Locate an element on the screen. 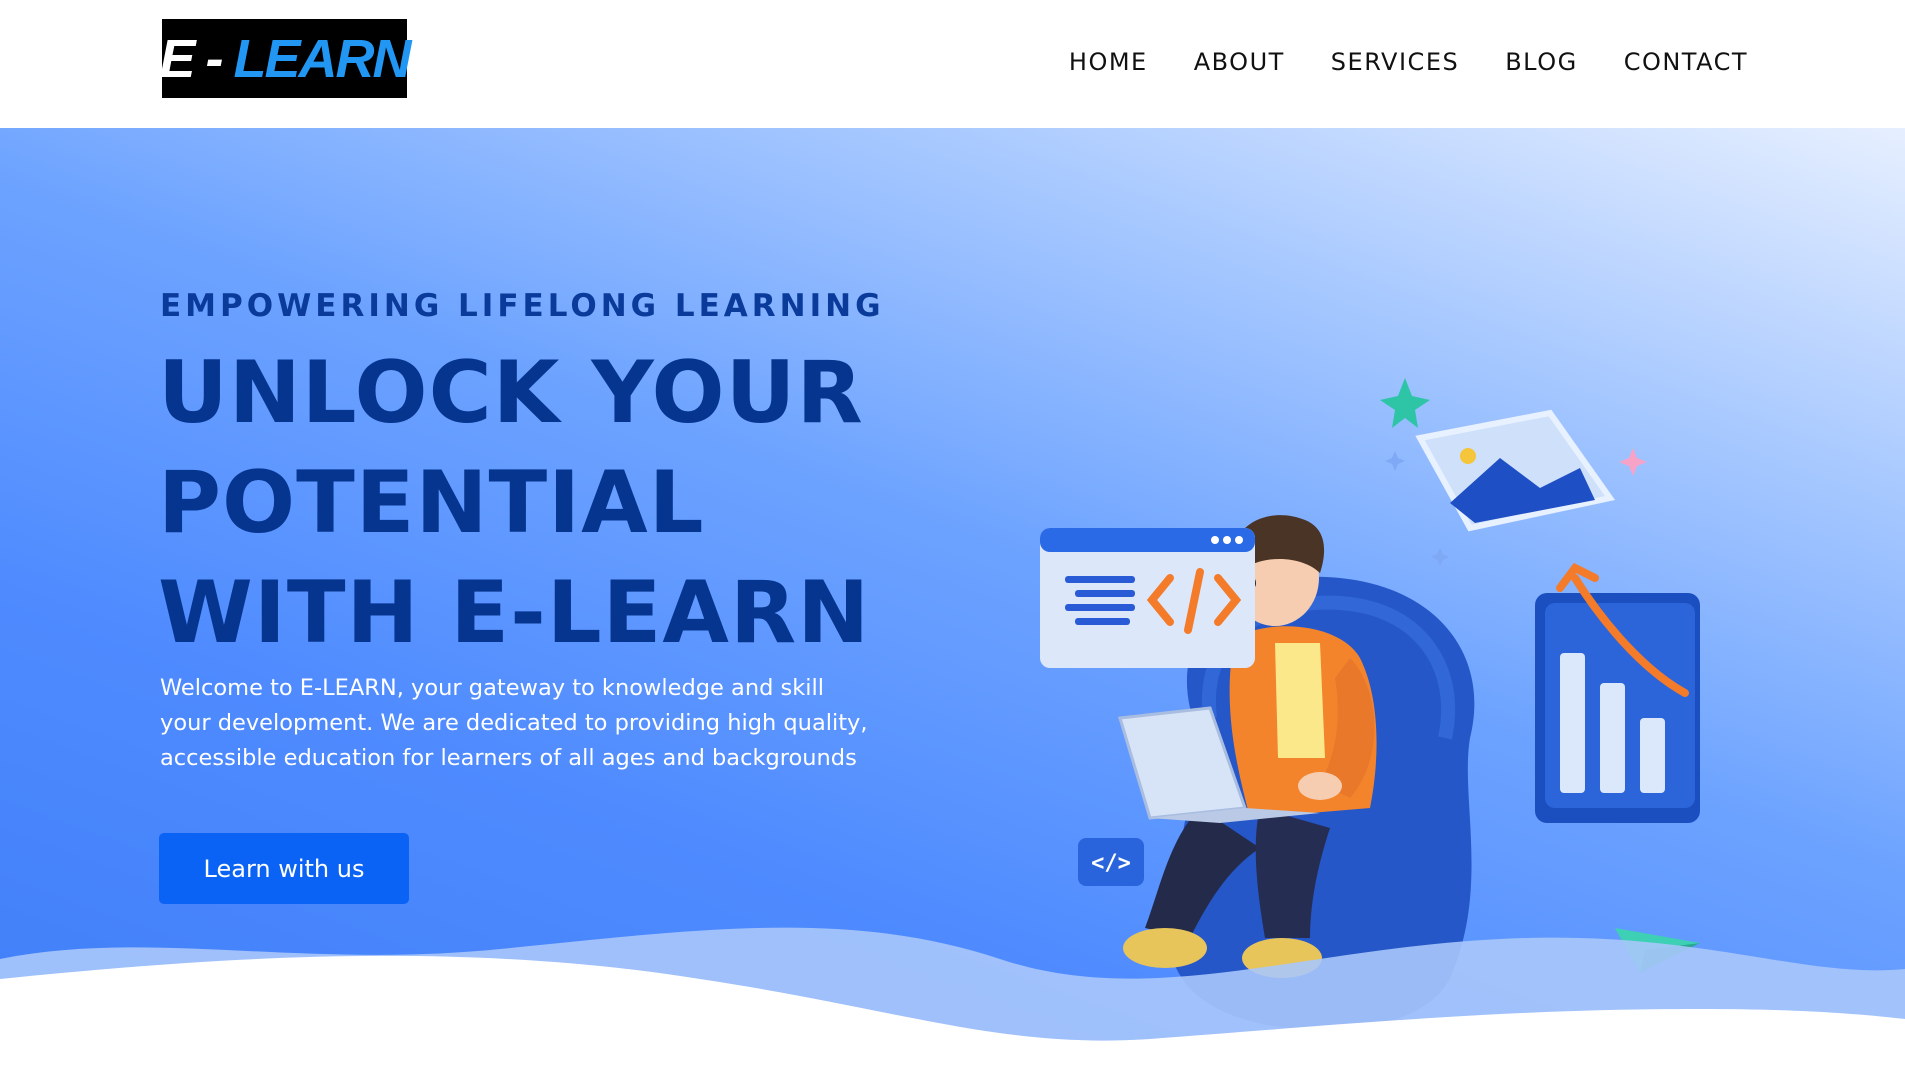 The width and height of the screenshot is (1905, 1079). headline-line-1: UNLOCK YOUR is located at coordinates (511, 393).